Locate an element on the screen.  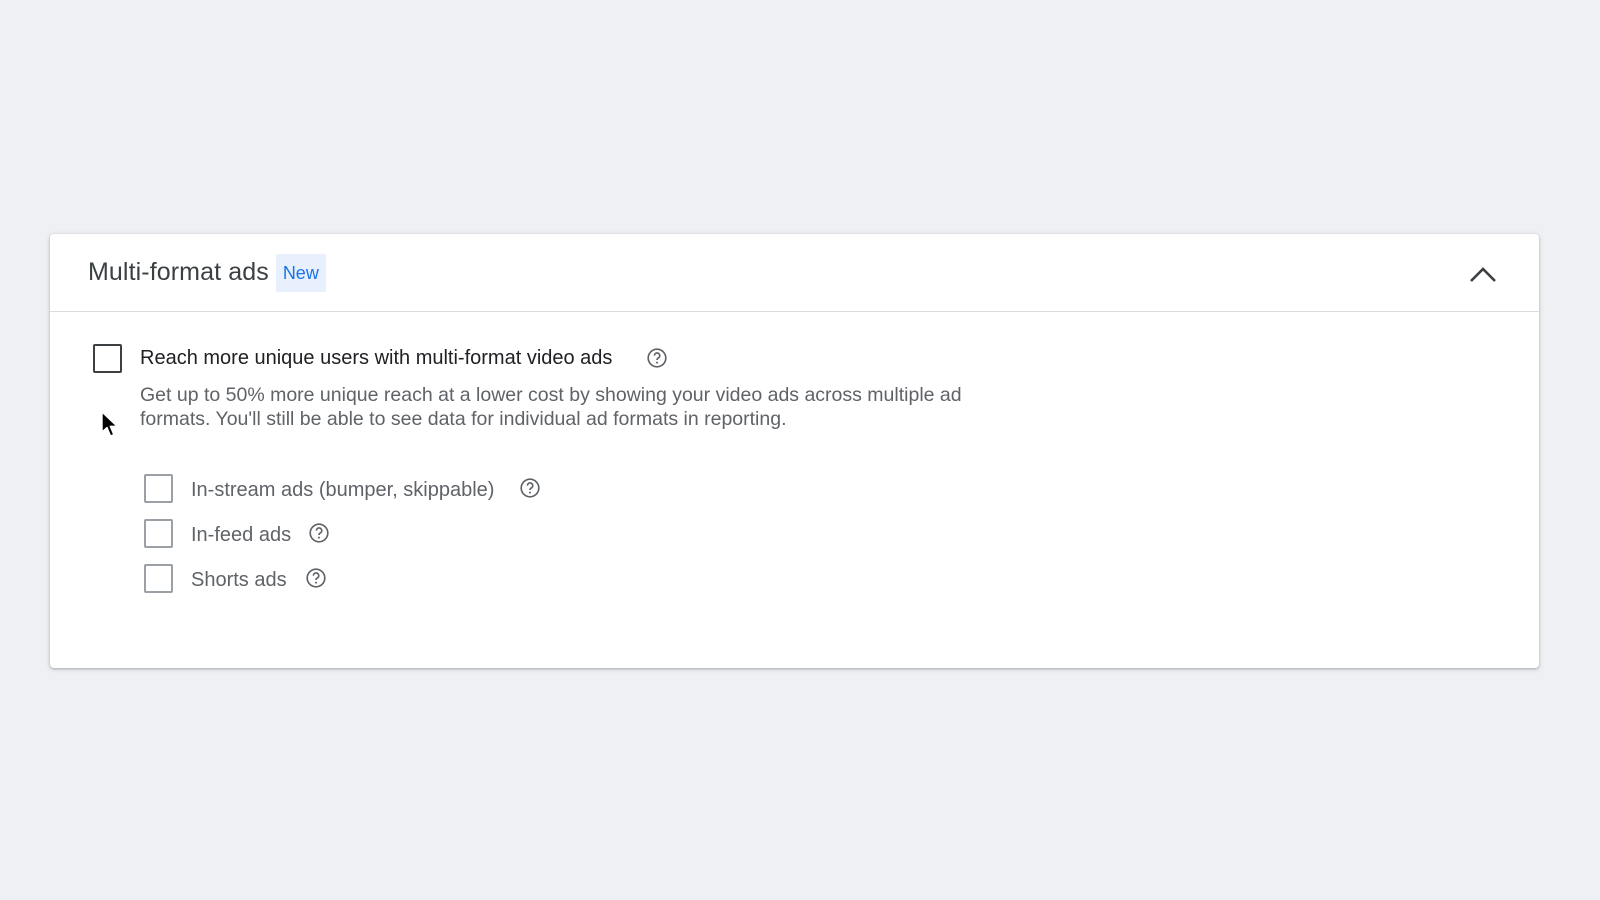
chevron-up-icon is located at coordinates (1483, 274).